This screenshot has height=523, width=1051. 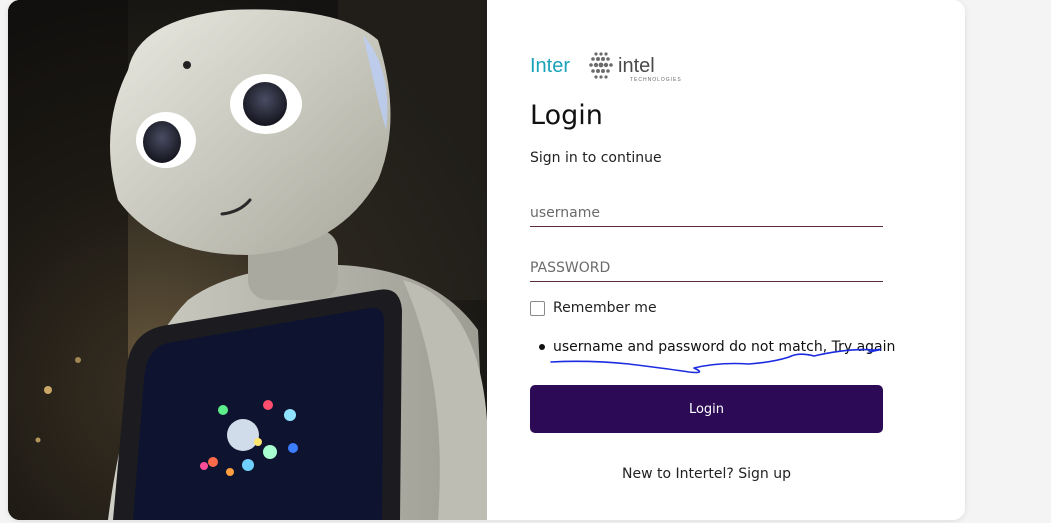 I want to click on signup-link: Sign up, so click(x=764, y=474).